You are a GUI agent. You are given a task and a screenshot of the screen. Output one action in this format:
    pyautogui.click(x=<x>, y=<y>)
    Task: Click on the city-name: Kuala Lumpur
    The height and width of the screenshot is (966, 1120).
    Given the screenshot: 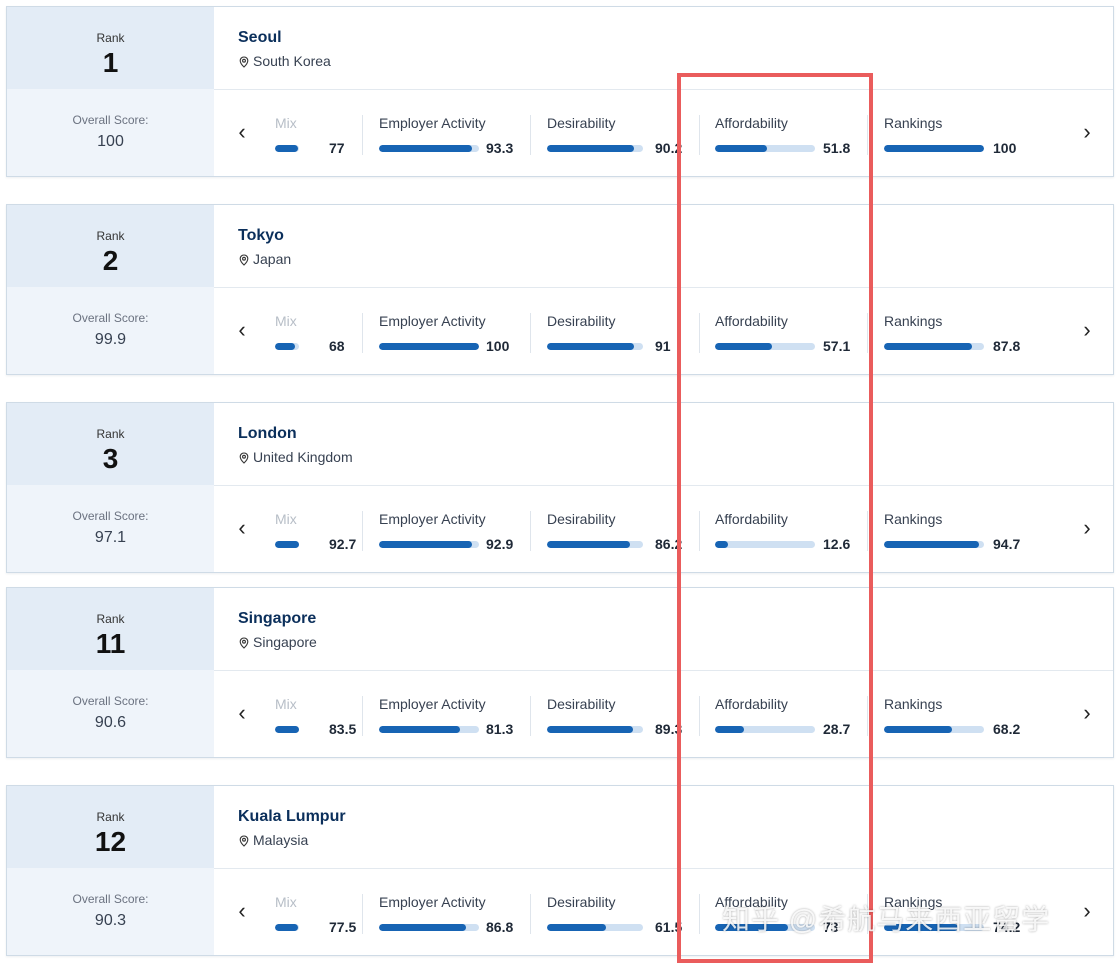 What is the action you would take?
    pyautogui.click(x=292, y=817)
    